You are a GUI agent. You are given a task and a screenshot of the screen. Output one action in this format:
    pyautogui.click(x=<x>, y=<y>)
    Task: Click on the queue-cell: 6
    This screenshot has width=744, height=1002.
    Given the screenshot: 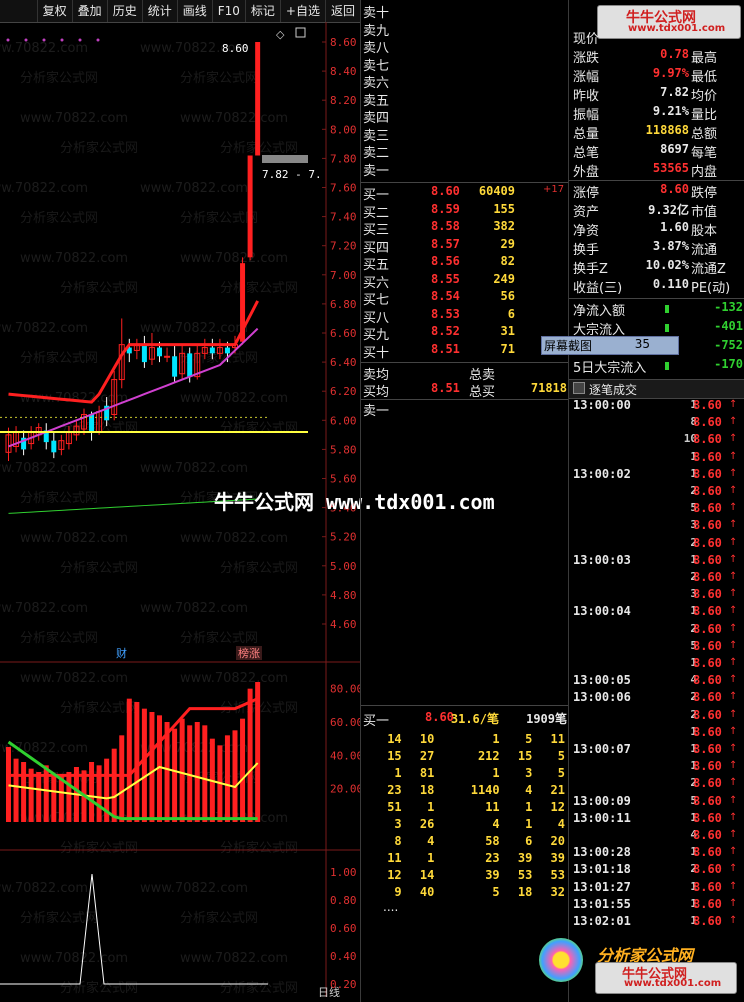 What is the action you would take?
    pyautogui.click(x=529, y=840)
    